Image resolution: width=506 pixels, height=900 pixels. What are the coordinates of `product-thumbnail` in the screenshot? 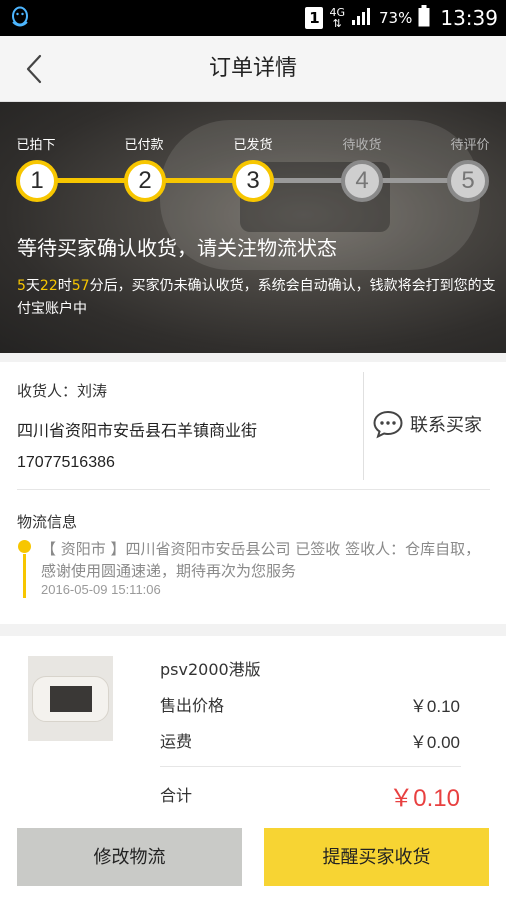 It's located at (70, 698).